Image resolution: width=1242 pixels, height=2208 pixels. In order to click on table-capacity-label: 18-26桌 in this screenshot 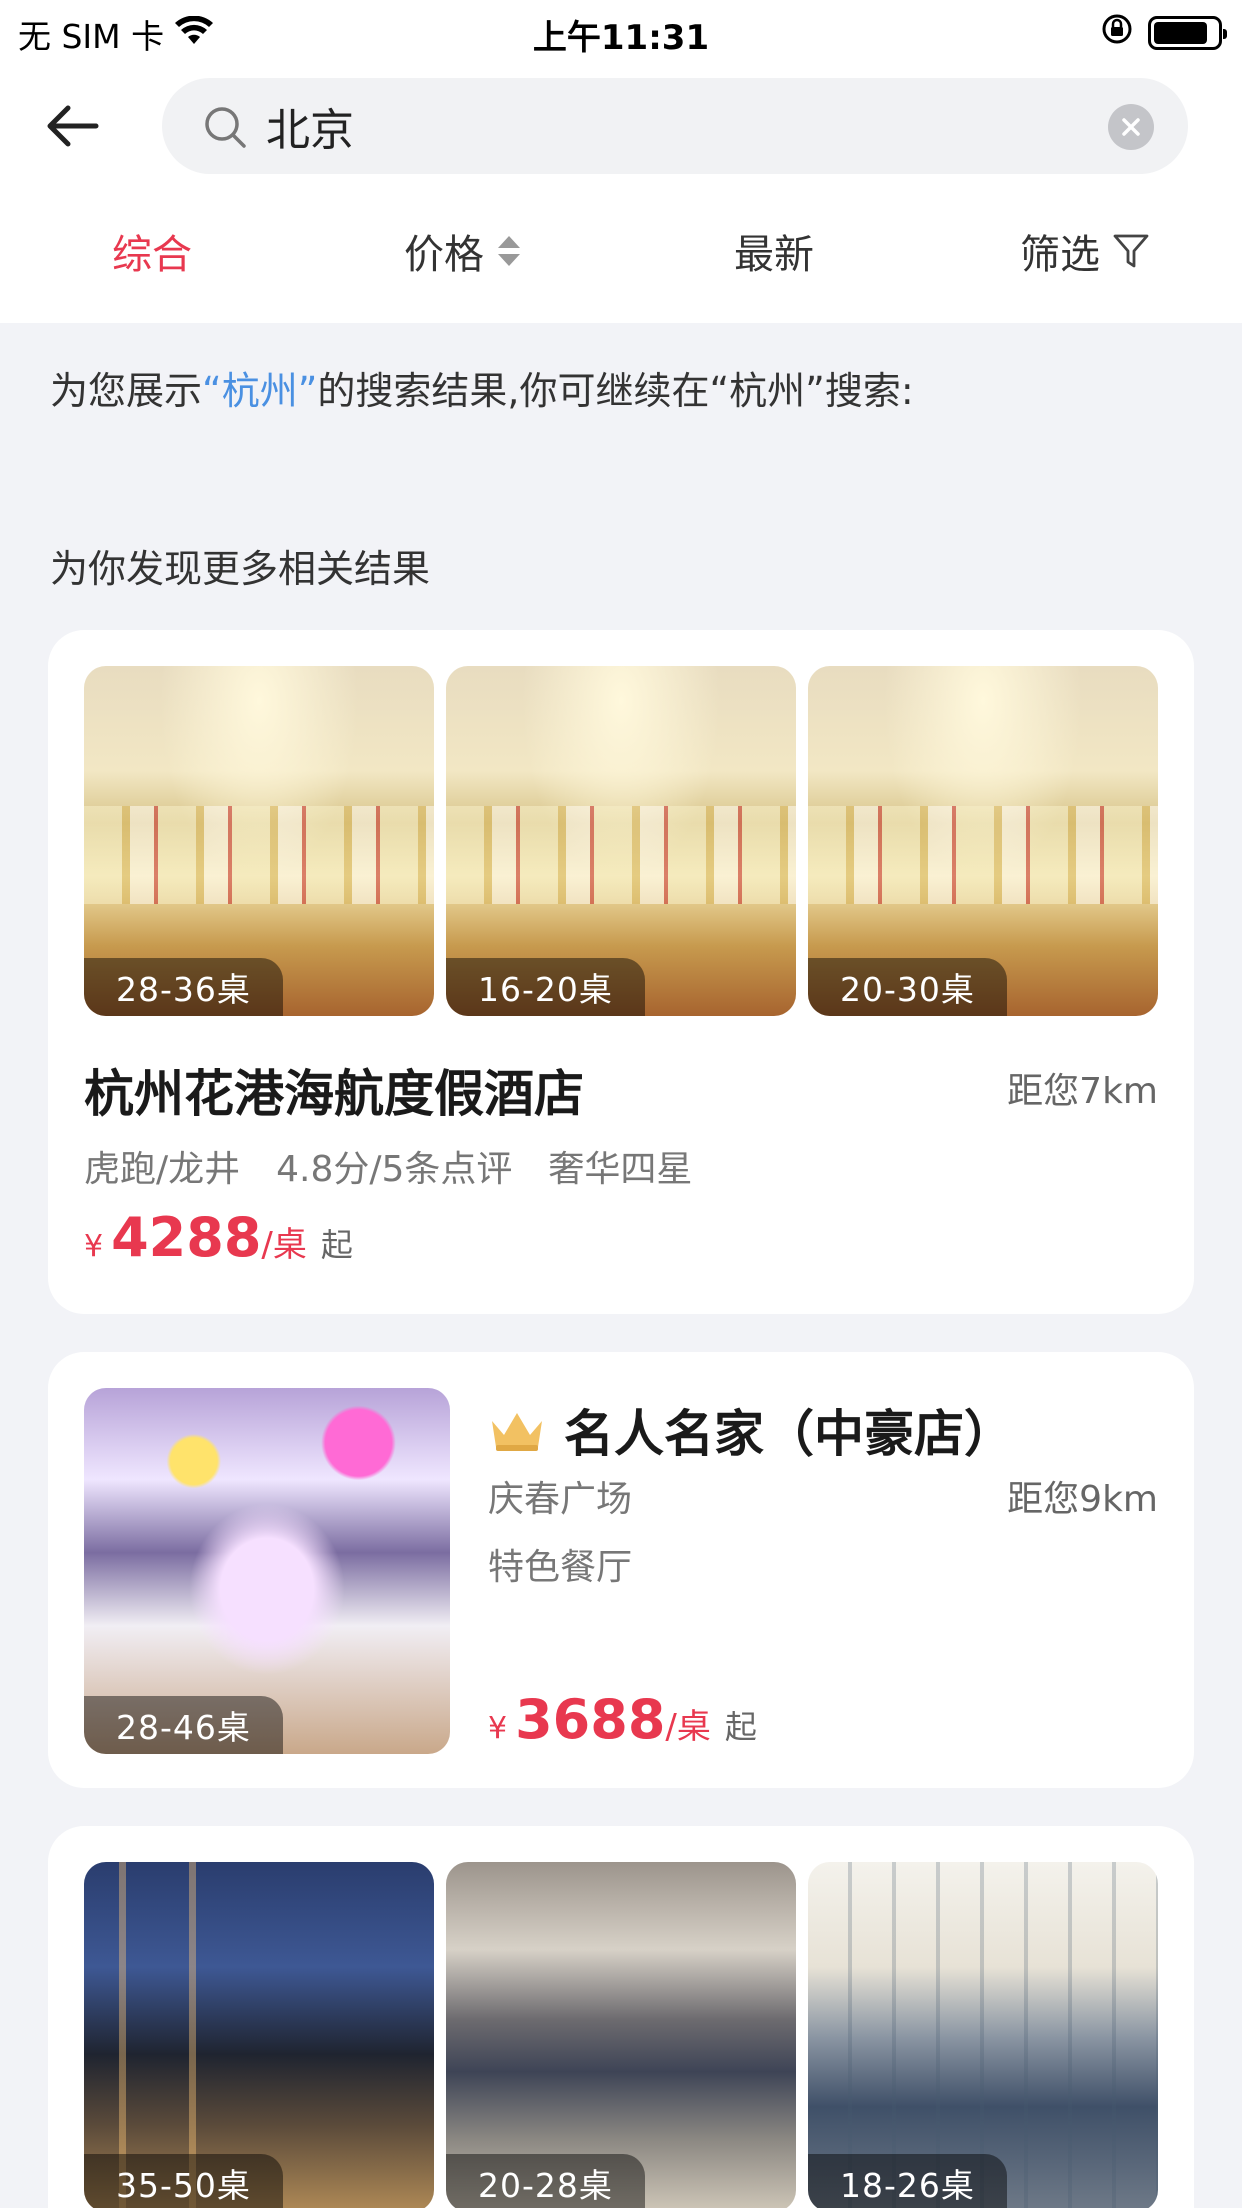, I will do `click(907, 2181)`.